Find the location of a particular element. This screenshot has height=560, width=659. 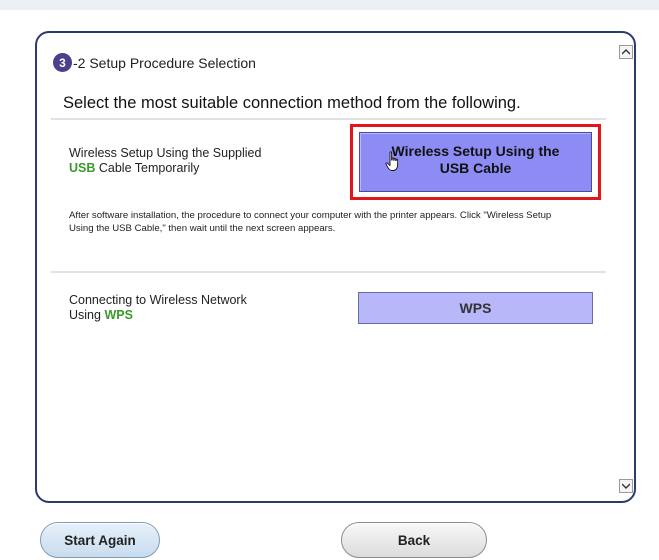

wps-option-label-line1: Connecting to Wireless Network is located at coordinates (158, 300).